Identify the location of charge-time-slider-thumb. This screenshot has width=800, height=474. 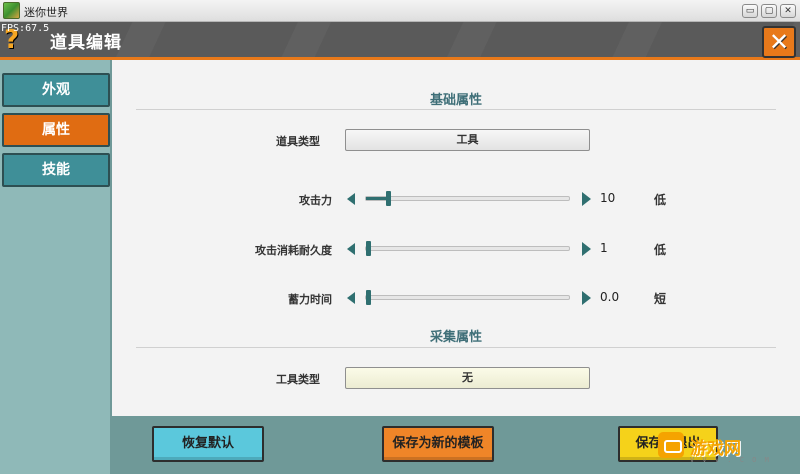
(368, 297).